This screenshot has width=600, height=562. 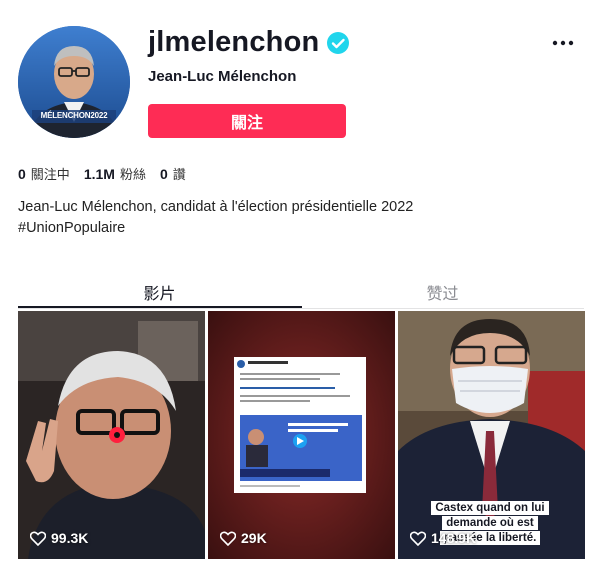 I want to click on video-likes: 99.3K, so click(x=59, y=538).